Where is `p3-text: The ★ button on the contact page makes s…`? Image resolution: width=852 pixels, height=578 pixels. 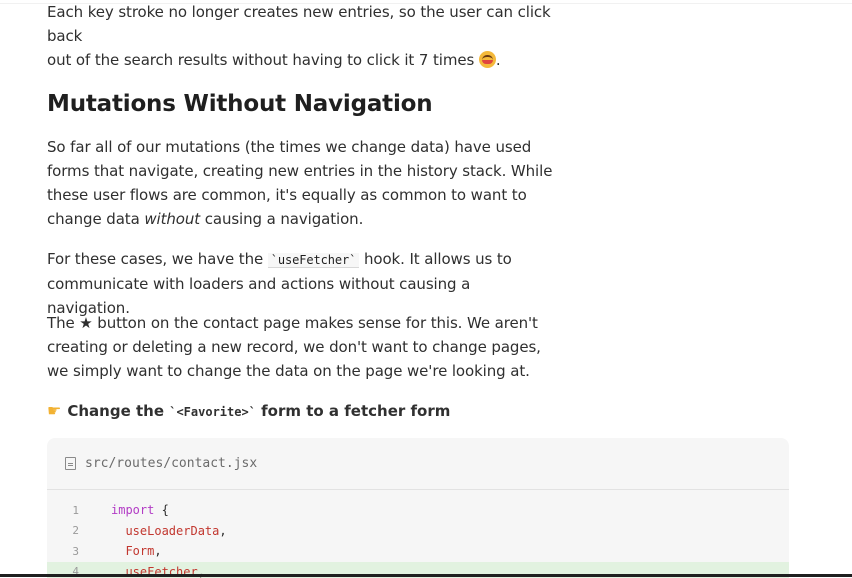 p3-text: The ★ button on the contact page makes s… is located at coordinates (297, 347).